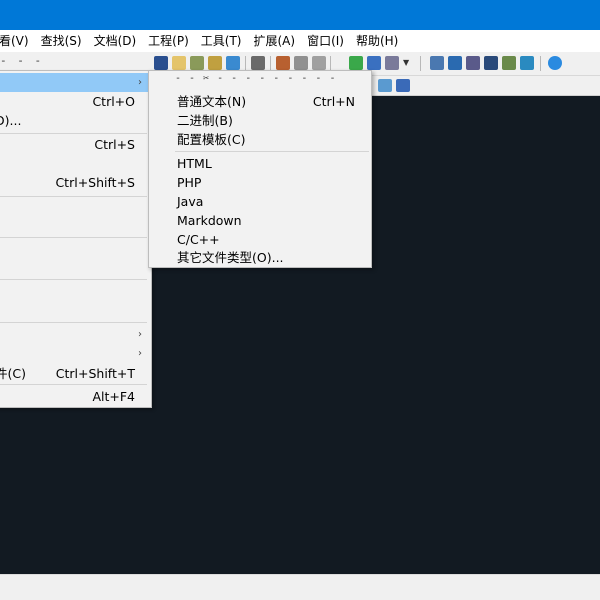 The width and height of the screenshot is (600, 600). I want to click on menu-project: 工程(P), so click(168, 41).